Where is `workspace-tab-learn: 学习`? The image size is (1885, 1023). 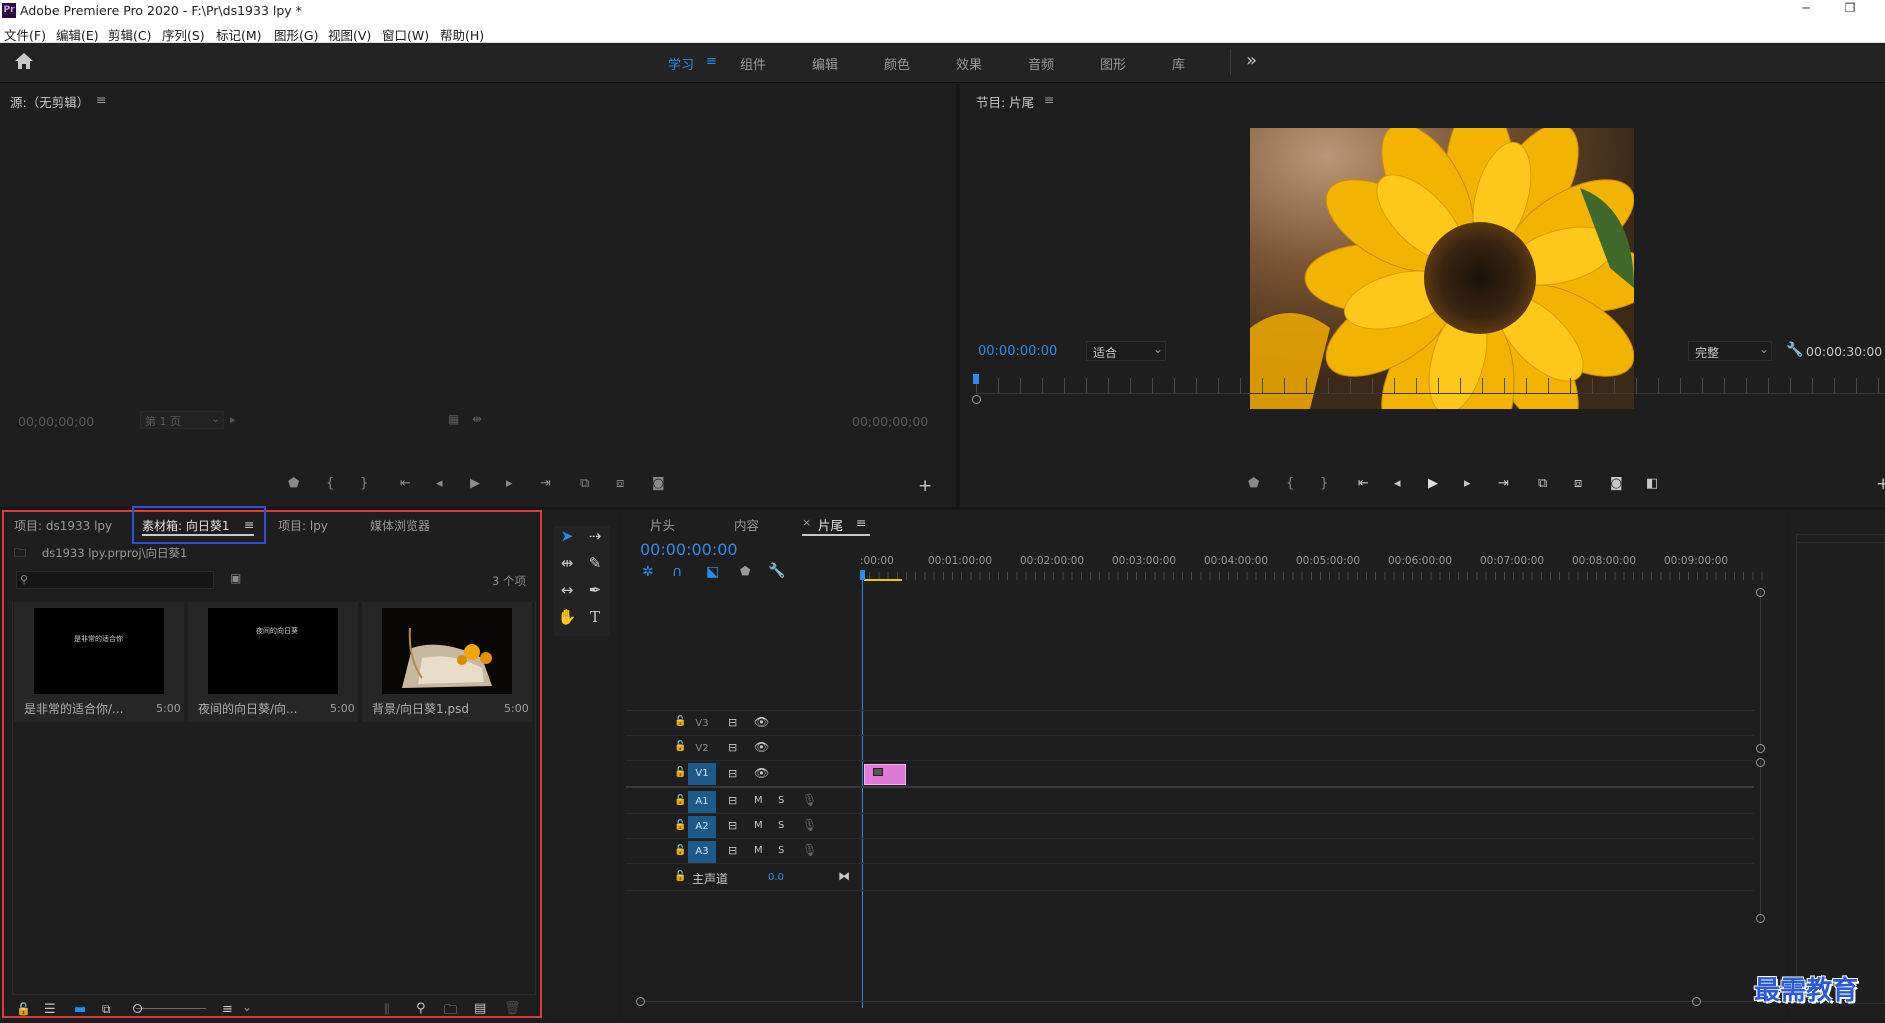
workspace-tab-learn: 学习 is located at coordinates (681, 63).